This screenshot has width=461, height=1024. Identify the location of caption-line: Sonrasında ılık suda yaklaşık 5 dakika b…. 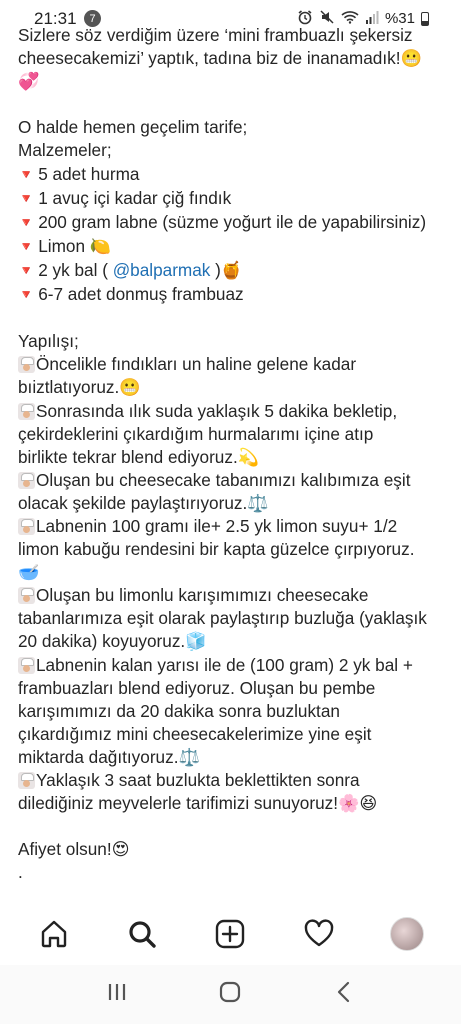
(233, 411).